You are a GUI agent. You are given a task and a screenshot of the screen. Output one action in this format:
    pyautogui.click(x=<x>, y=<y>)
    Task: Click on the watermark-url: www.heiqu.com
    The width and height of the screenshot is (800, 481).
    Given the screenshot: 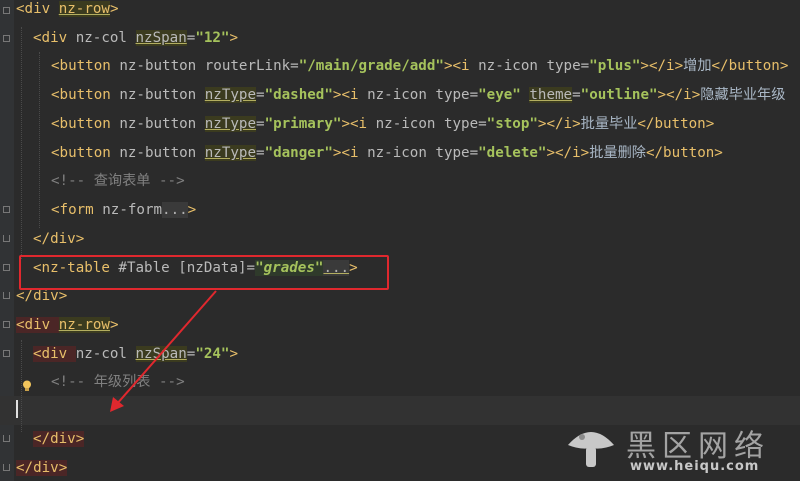 What is the action you would take?
    pyautogui.click(x=695, y=466)
    